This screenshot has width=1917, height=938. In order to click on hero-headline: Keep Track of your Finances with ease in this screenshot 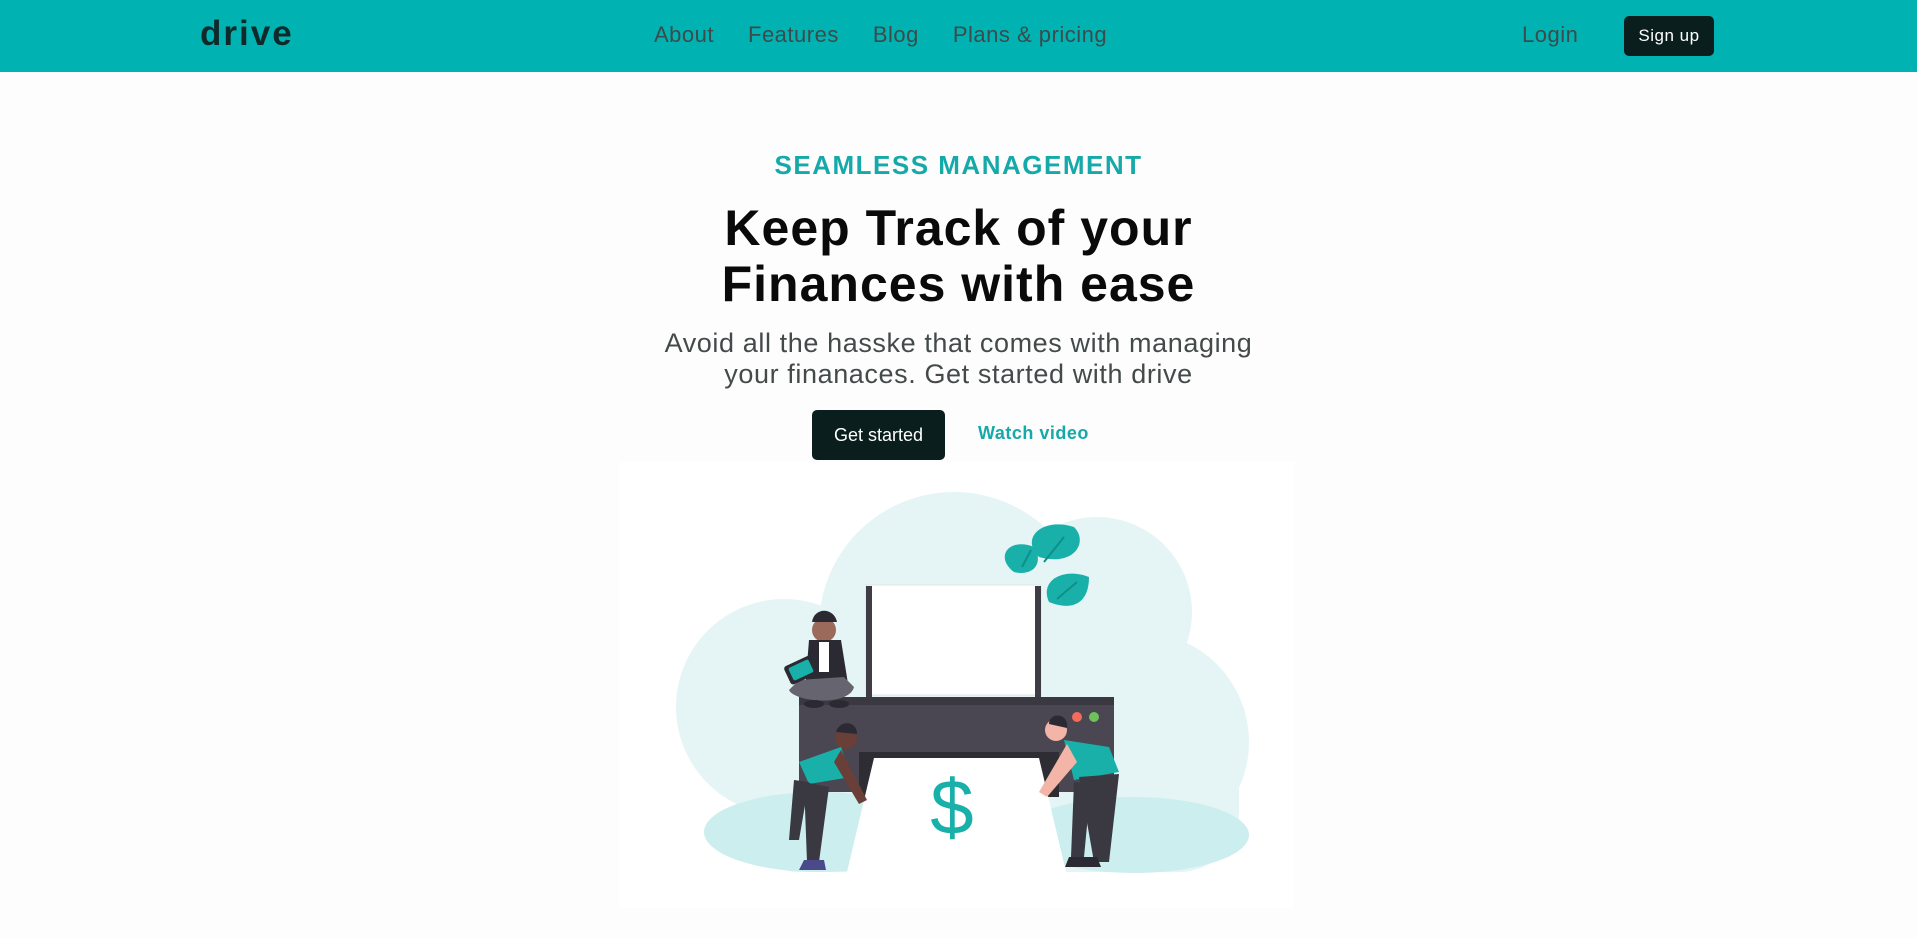, I will do `click(958, 256)`.